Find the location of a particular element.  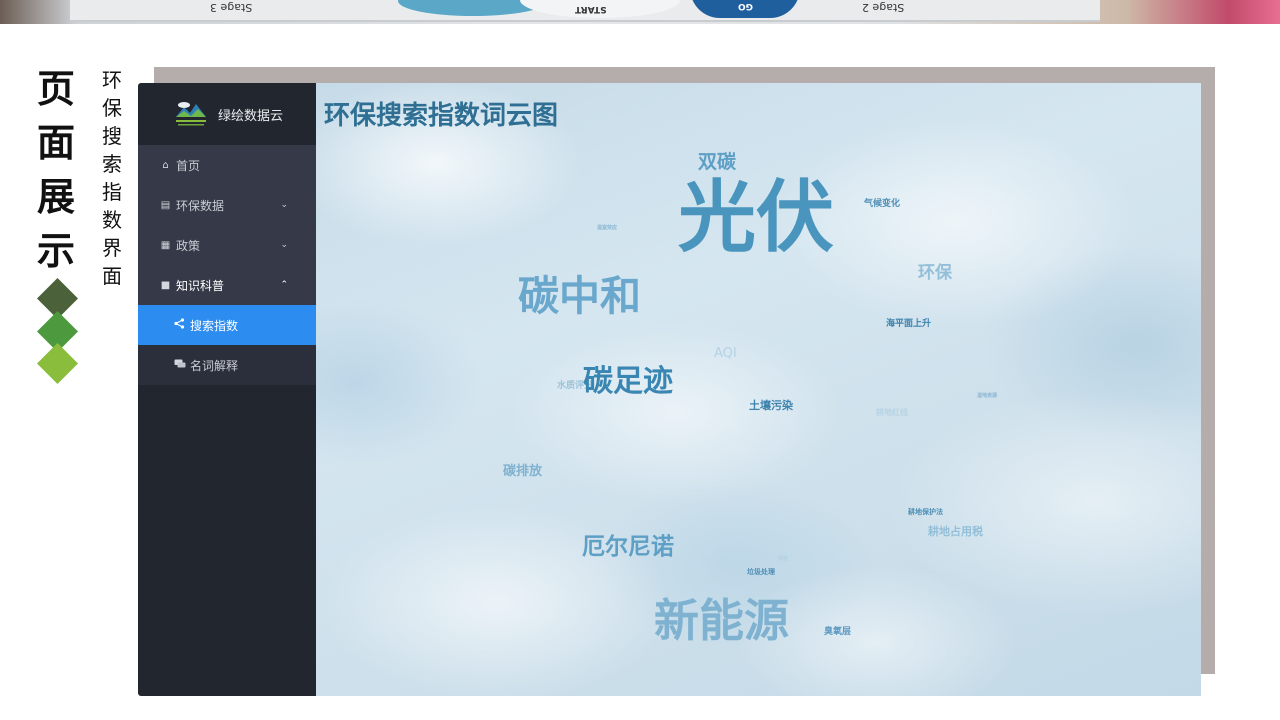

word-aqi: AQI is located at coordinates (725, 353).